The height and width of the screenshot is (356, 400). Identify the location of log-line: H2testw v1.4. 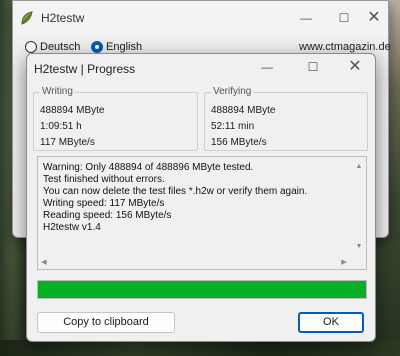
(72, 227).